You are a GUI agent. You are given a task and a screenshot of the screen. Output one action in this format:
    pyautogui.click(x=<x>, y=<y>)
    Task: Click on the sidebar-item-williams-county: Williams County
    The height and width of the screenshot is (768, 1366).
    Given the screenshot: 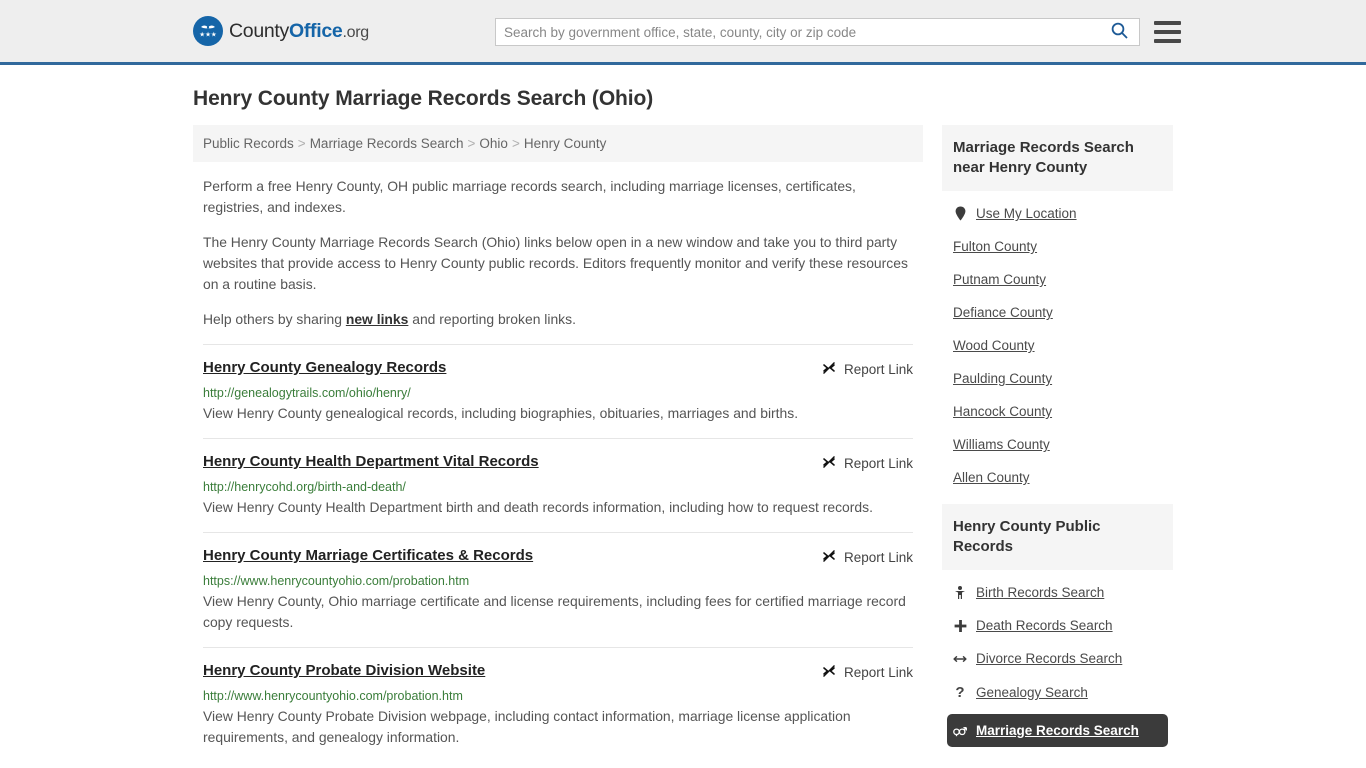 What is the action you would take?
    pyautogui.click(x=1057, y=444)
    